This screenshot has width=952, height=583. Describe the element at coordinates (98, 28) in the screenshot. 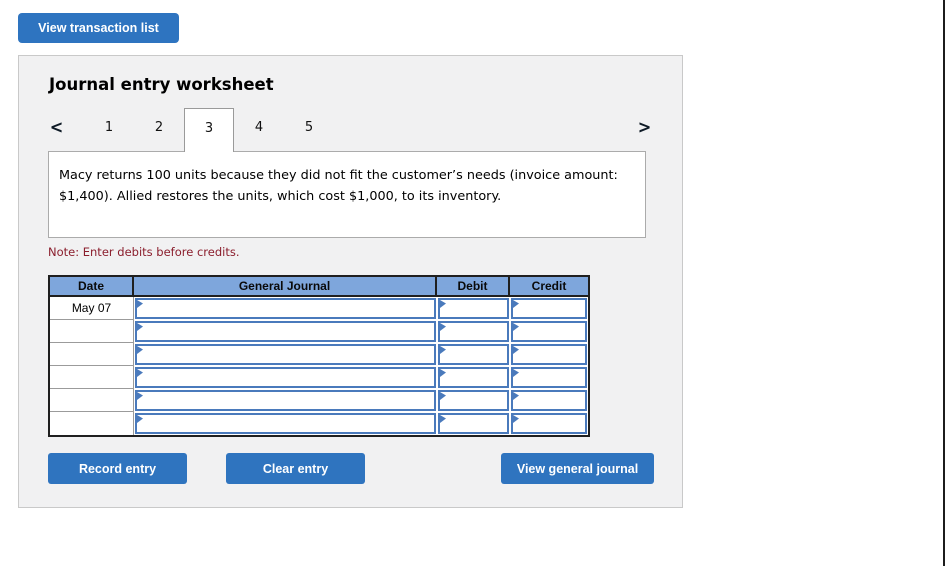

I see `view-transaction-list-button: View transaction list` at that location.